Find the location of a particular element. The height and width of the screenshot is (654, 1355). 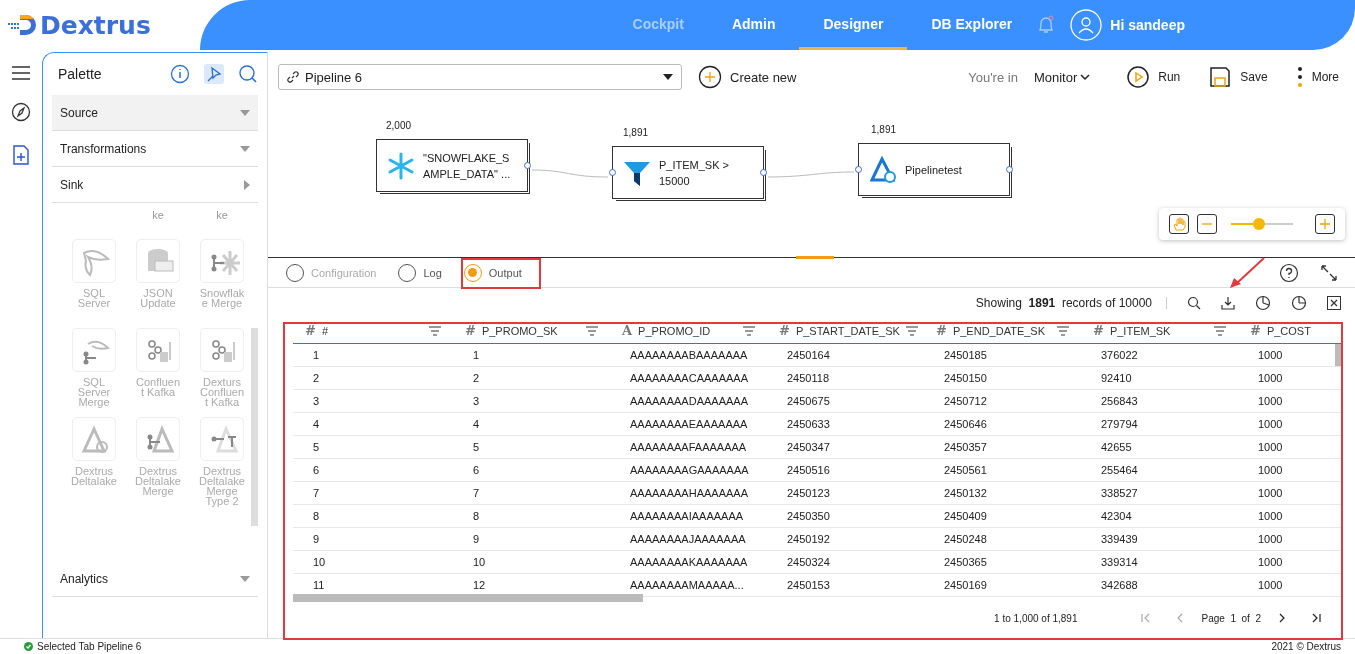

table-cell-text: 3 is located at coordinates (316, 401).